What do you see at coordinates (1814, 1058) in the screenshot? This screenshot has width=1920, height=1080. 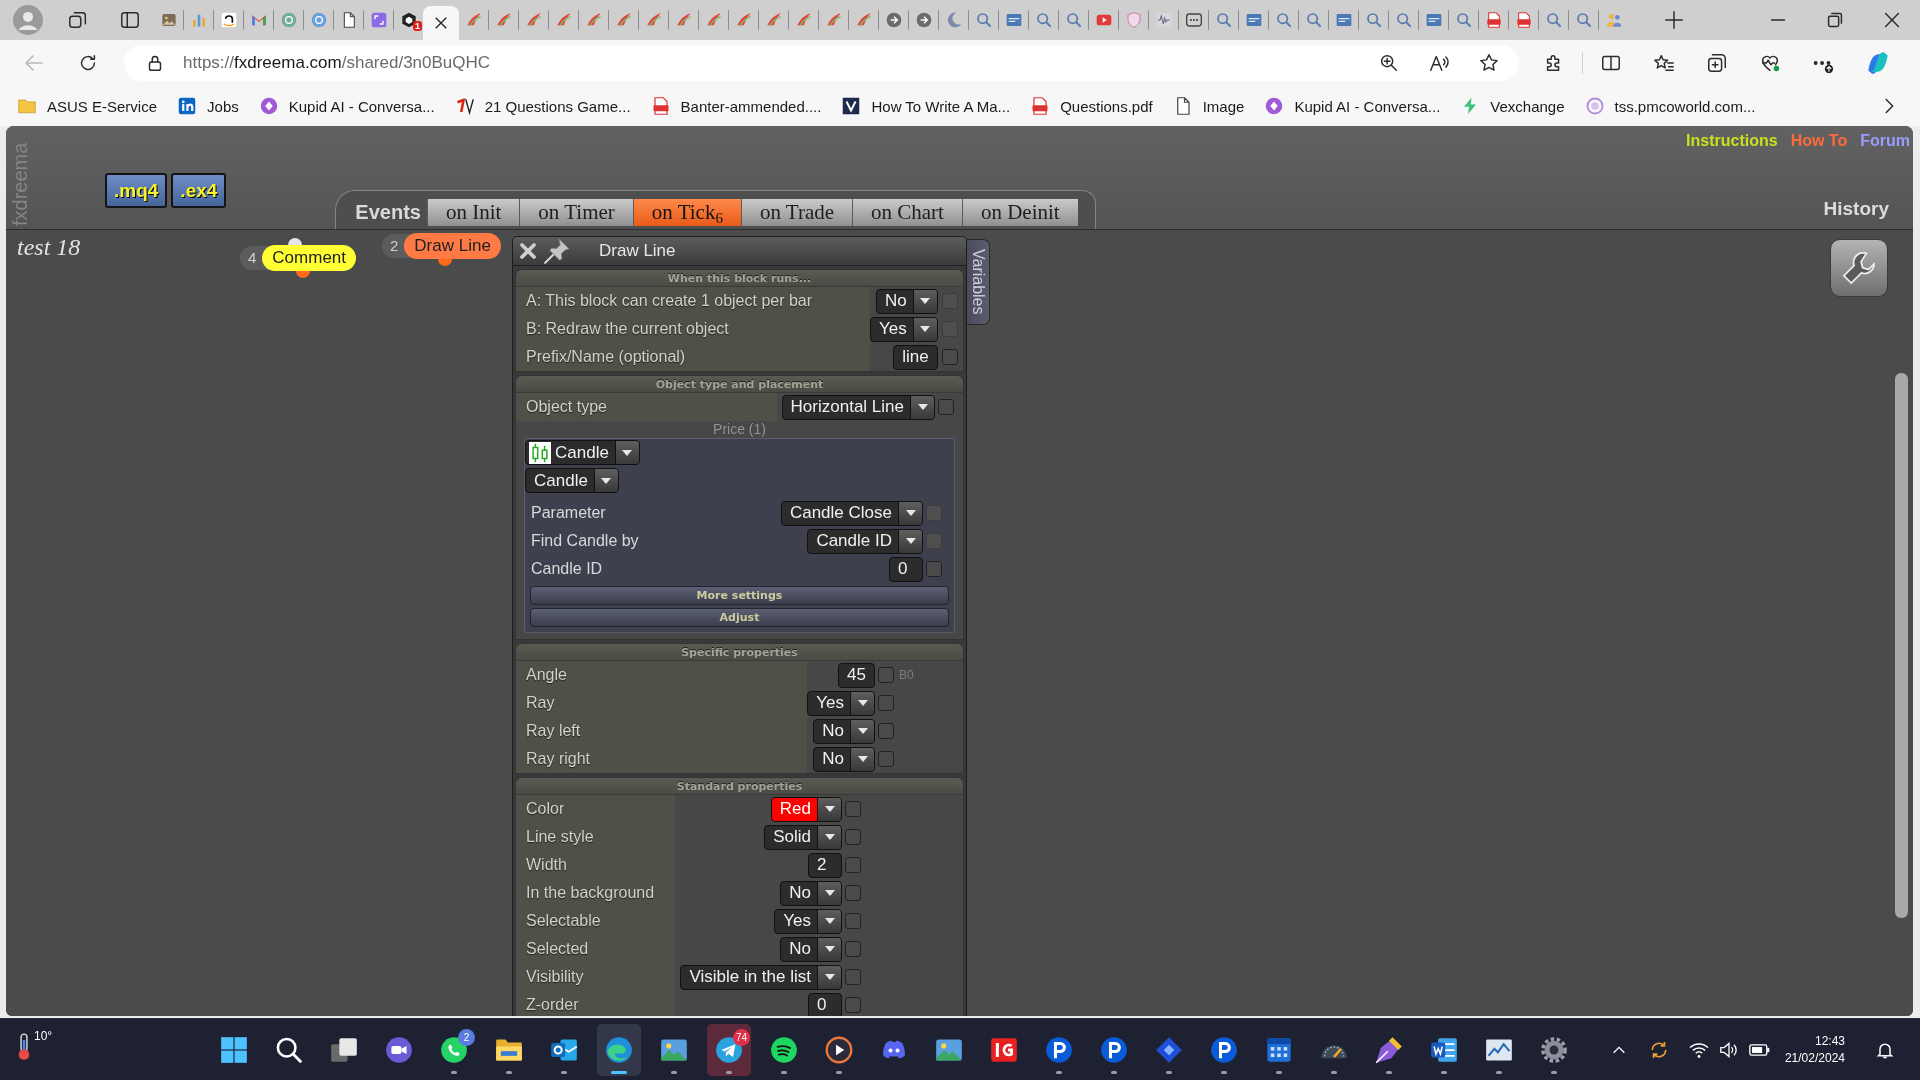 I see `clock-date: 21/02/2024` at bounding box center [1814, 1058].